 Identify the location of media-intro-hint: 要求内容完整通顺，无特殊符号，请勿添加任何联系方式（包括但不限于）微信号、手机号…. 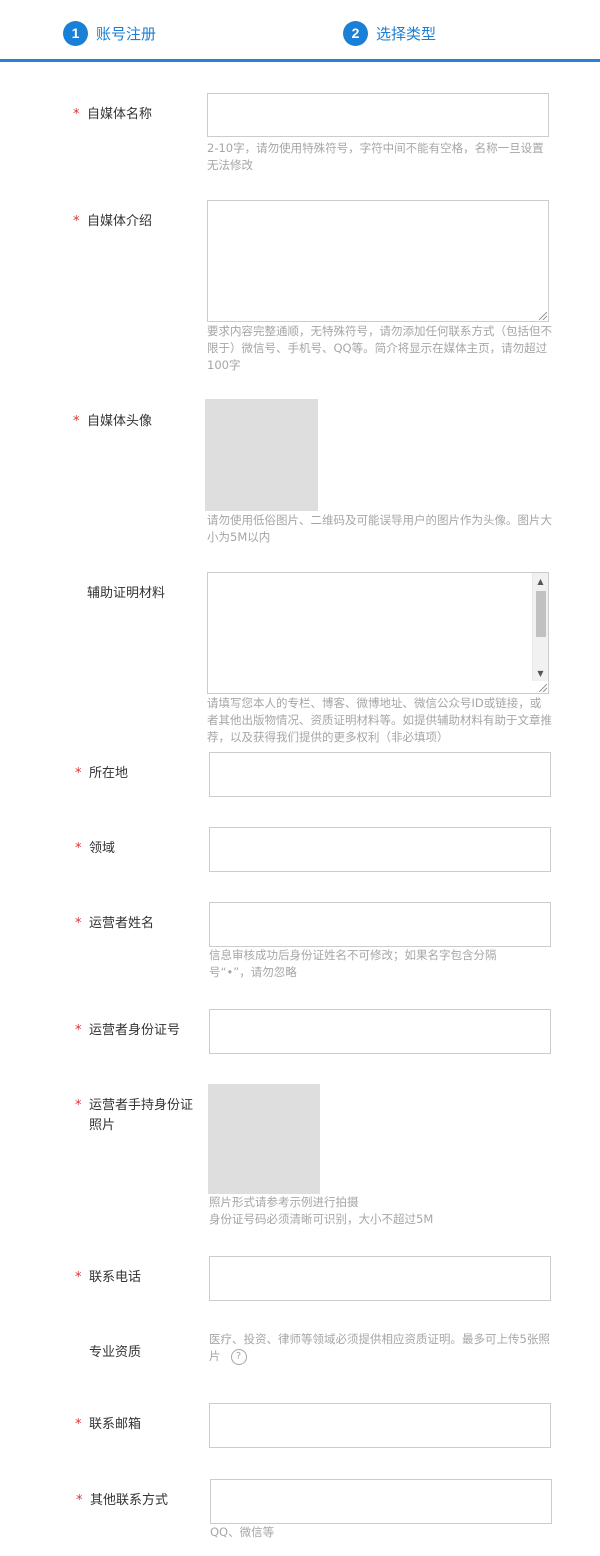
(379, 348).